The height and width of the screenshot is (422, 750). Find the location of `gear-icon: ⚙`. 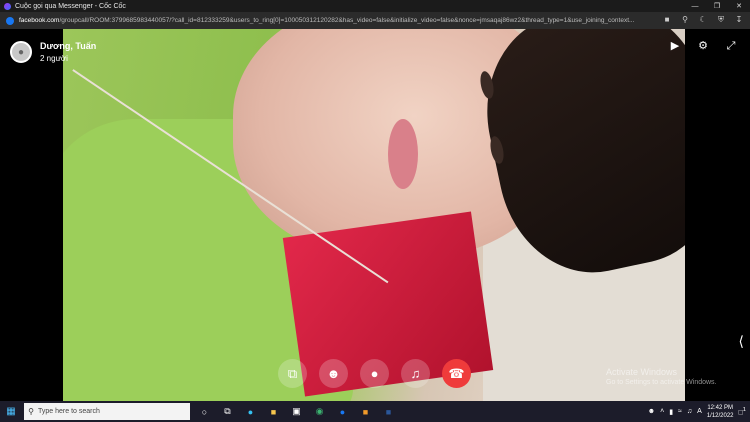

gear-icon: ⚙ is located at coordinates (703, 46).